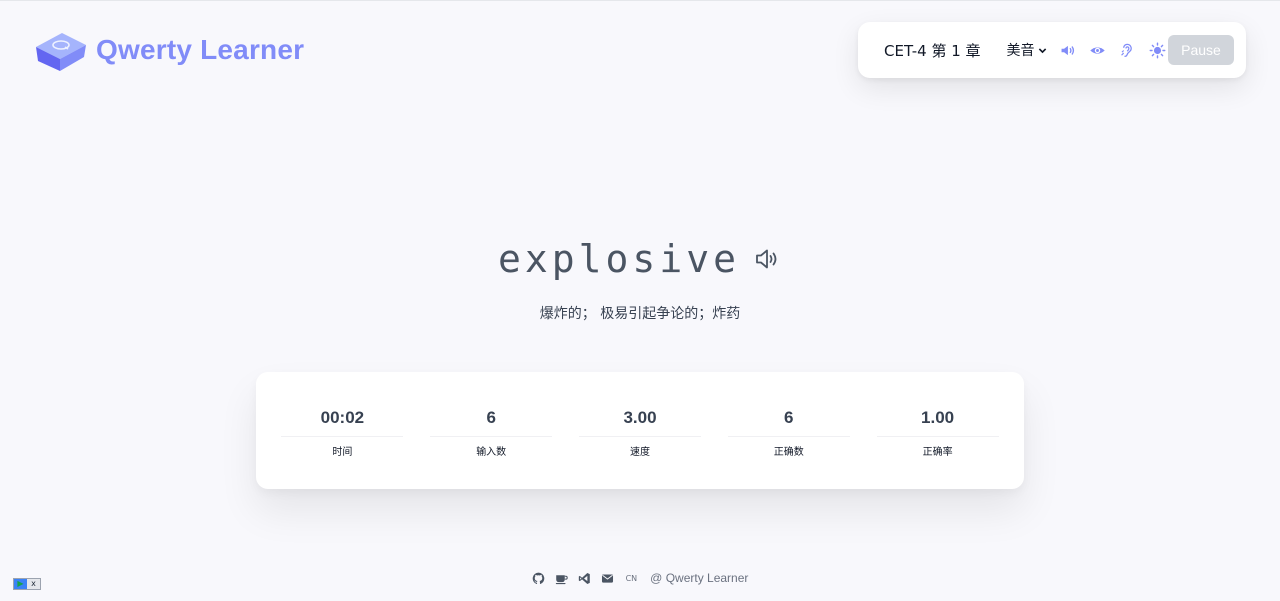  What do you see at coordinates (61, 52) in the screenshot?
I see `keycap-logo-icon` at bounding box center [61, 52].